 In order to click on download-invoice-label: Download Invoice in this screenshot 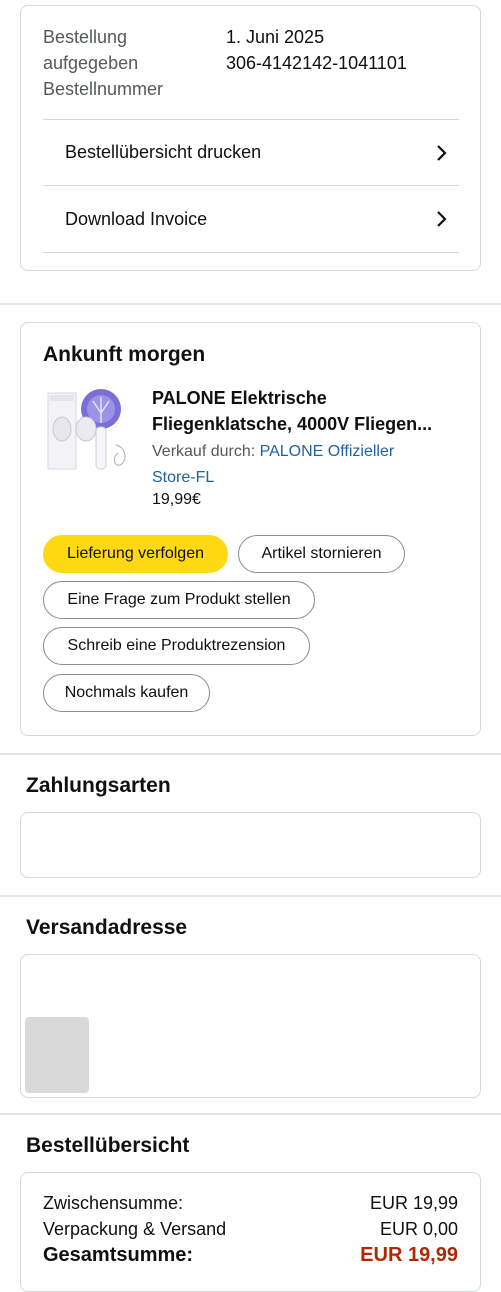, I will do `click(136, 218)`.